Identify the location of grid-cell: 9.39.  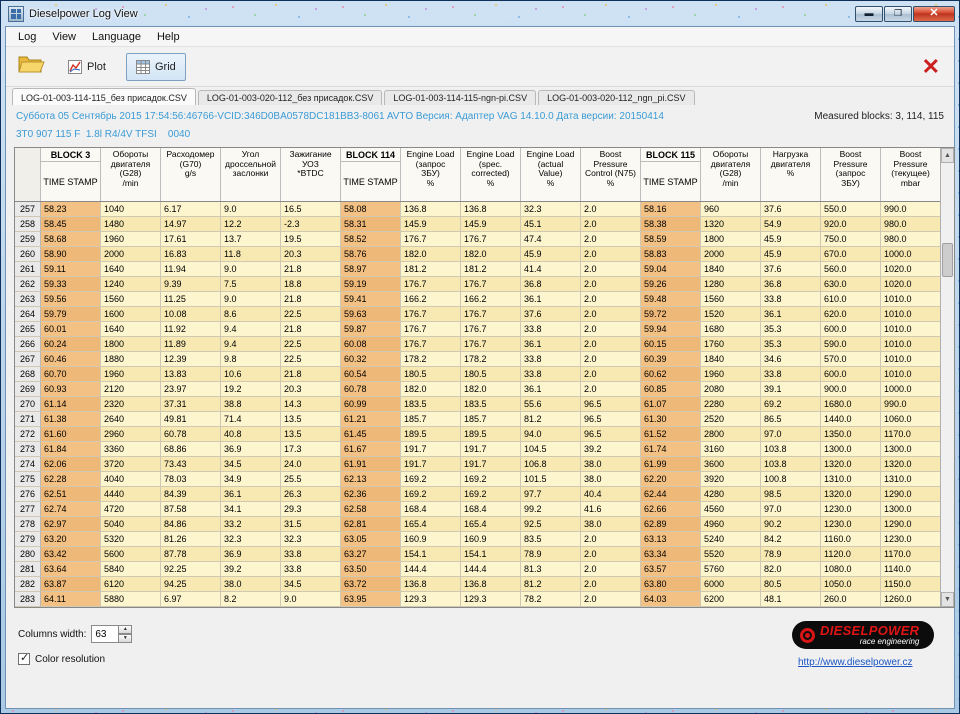
(191, 284).